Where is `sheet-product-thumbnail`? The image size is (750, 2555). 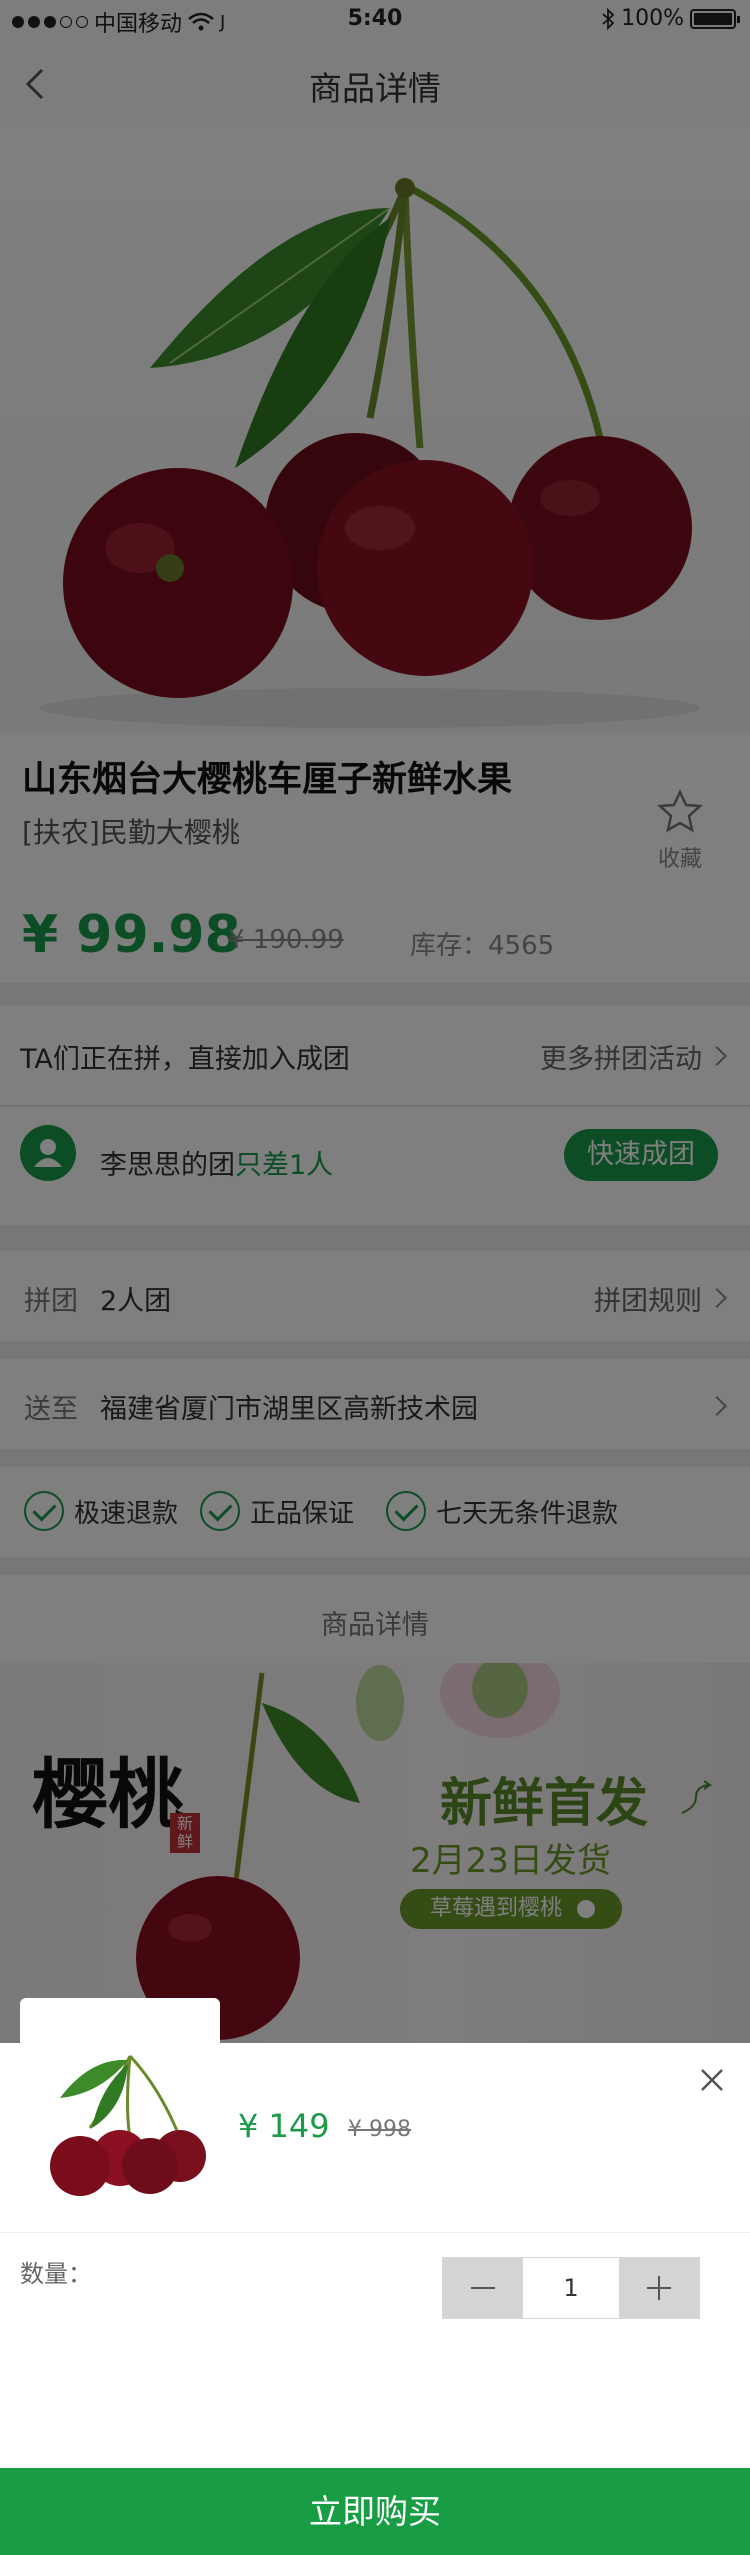 sheet-product-thumbnail is located at coordinates (120, 2098).